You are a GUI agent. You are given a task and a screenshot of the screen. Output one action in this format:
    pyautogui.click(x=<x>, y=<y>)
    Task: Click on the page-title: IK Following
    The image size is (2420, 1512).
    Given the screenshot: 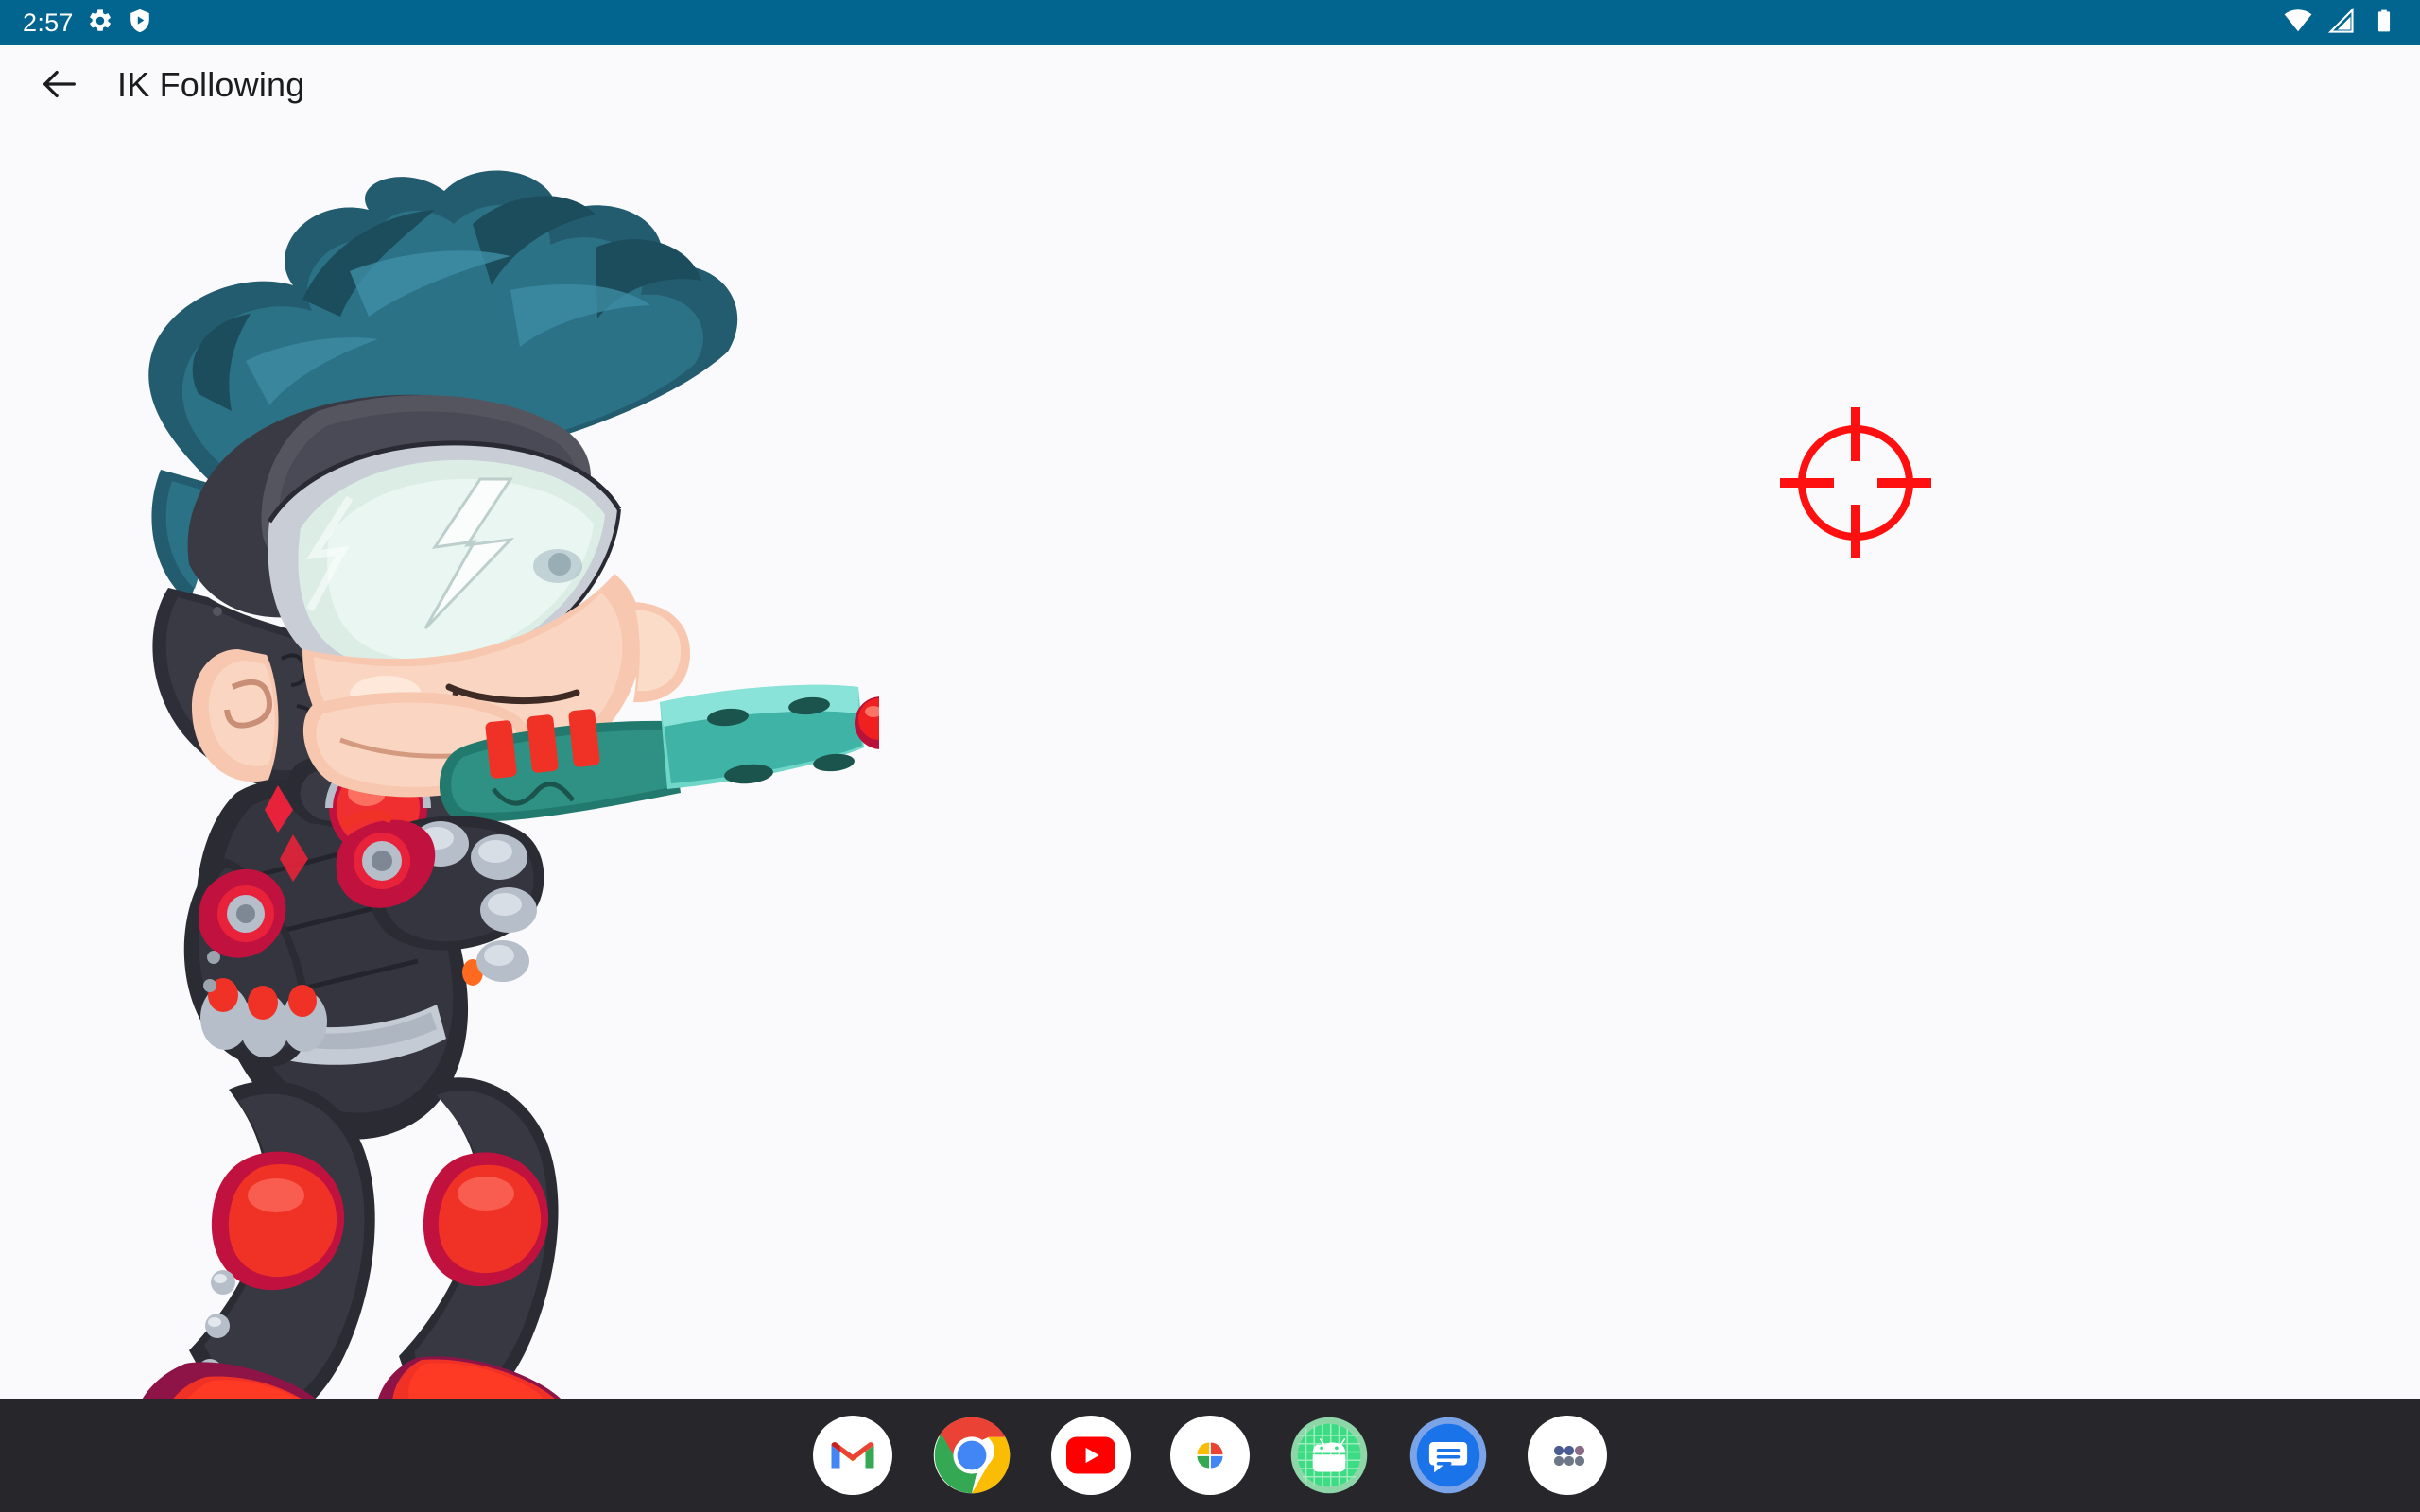 What is the action you would take?
    pyautogui.click(x=211, y=84)
    